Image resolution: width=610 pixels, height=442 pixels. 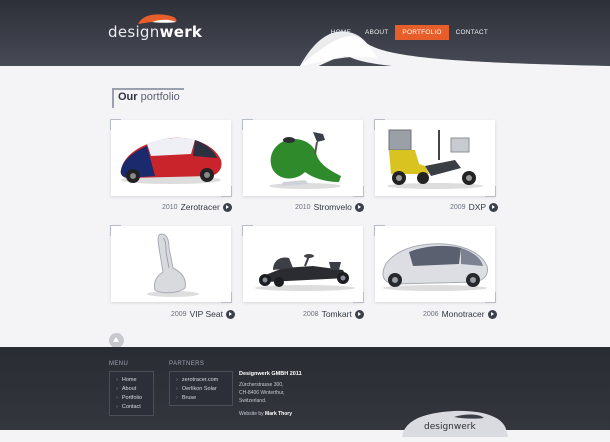 What do you see at coordinates (132, 407) in the screenshot?
I see `footer-link-contact: Contact` at bounding box center [132, 407].